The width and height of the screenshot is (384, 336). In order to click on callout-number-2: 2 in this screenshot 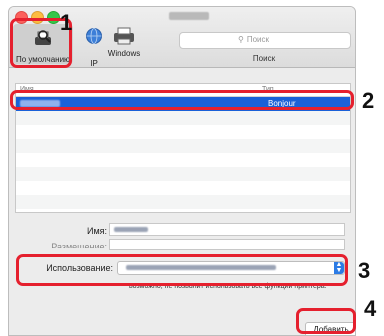, I will do `click(368, 100)`.